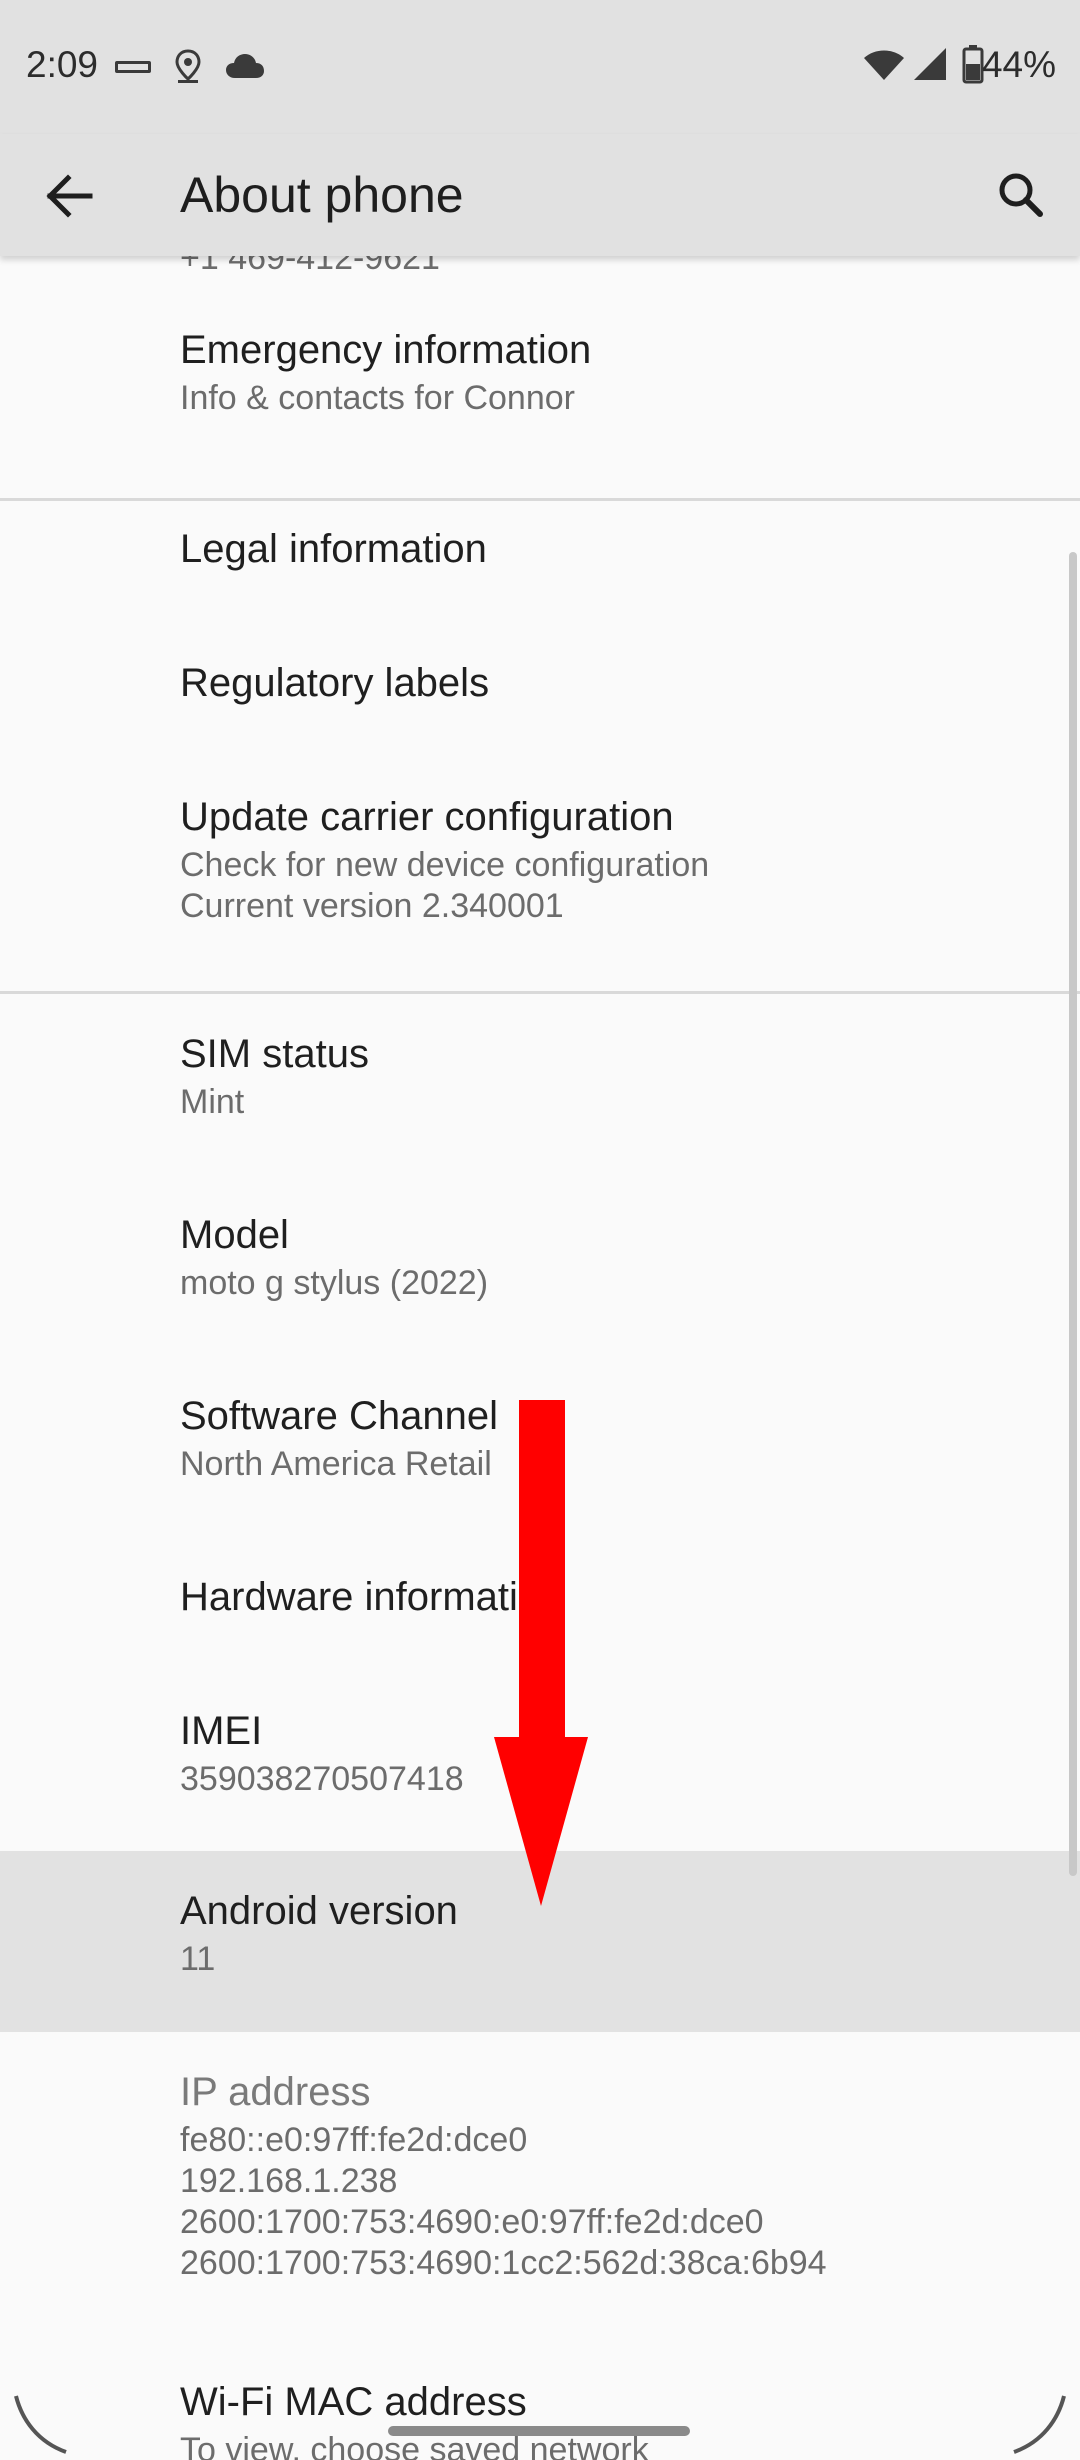 The height and width of the screenshot is (2460, 1080). What do you see at coordinates (1039, 2424) in the screenshot?
I see `screen-corner-right` at bounding box center [1039, 2424].